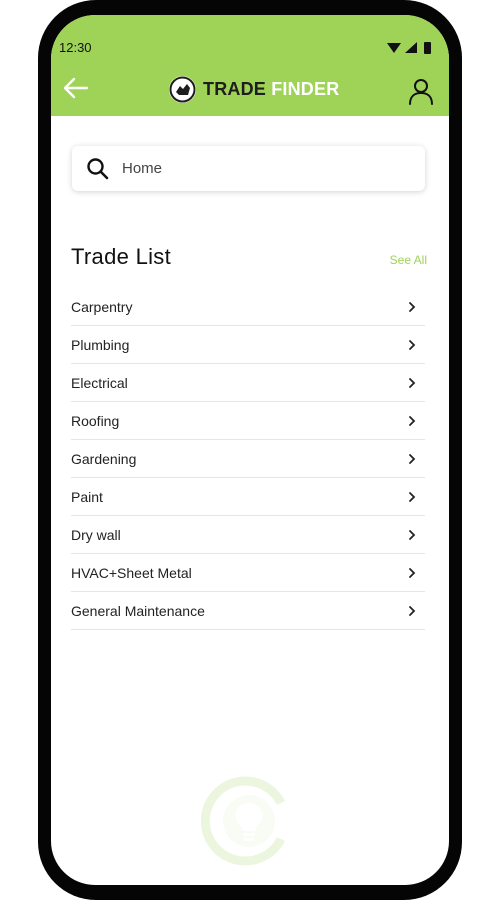 The width and height of the screenshot is (500, 900). Describe the element at coordinates (87, 497) in the screenshot. I see `trade-label: Paint` at that location.